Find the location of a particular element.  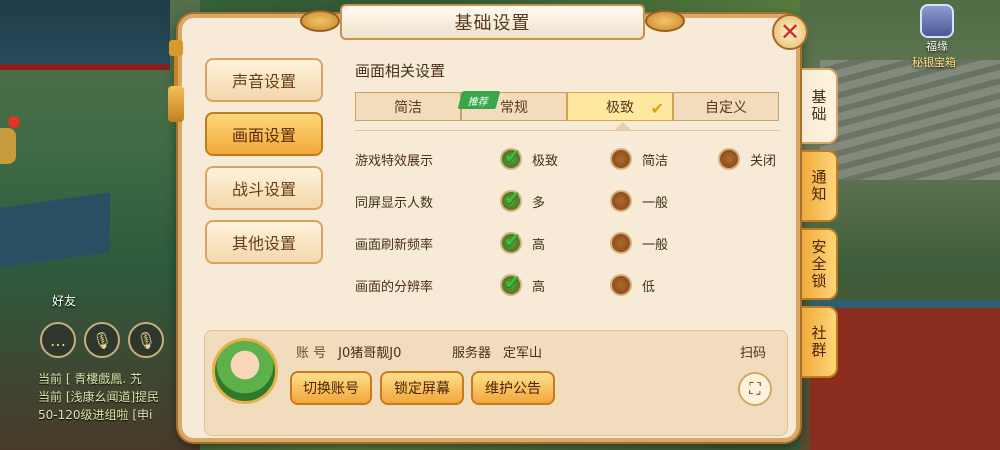

divider is located at coordinates (567, 130).